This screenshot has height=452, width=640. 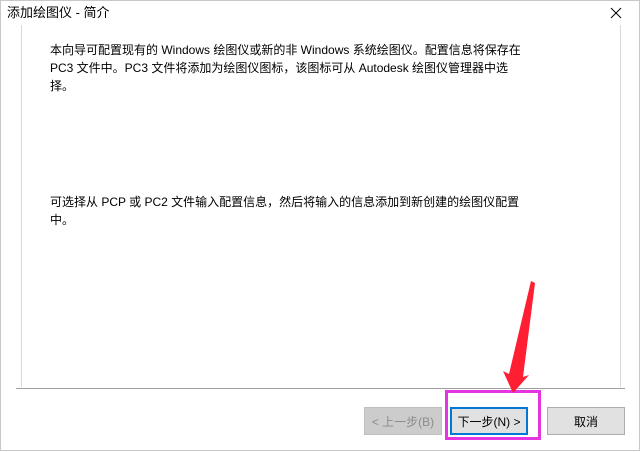 What do you see at coordinates (489, 421) in the screenshot?
I see `next-button: 下一步(N) >` at bounding box center [489, 421].